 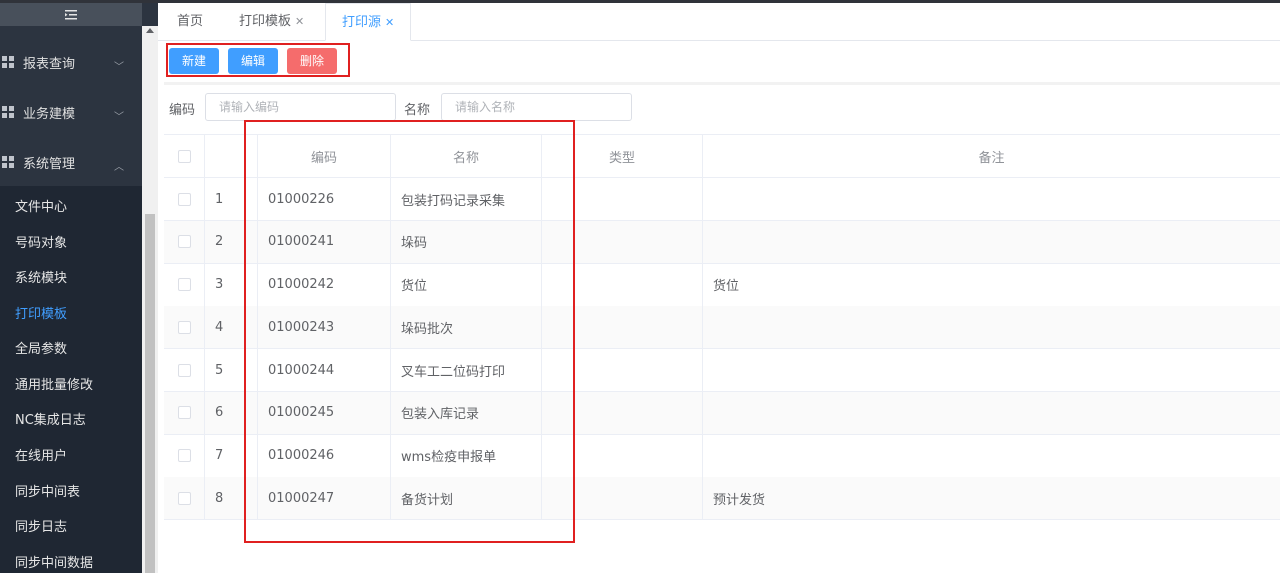 What do you see at coordinates (71, 14) in the screenshot?
I see `menu-fold-icon` at bounding box center [71, 14].